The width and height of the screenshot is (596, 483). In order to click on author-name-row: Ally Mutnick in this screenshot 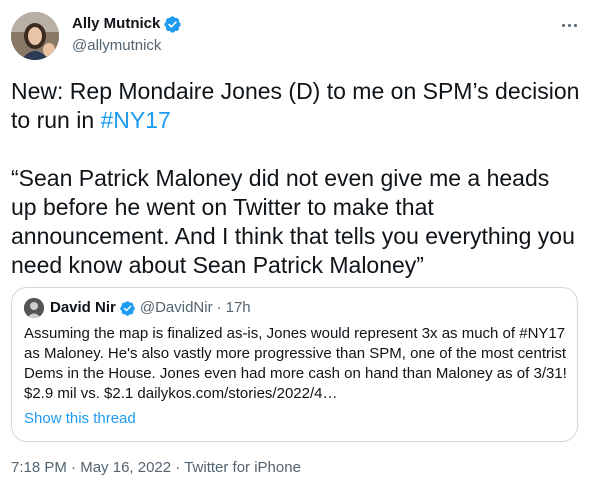, I will do `click(127, 24)`.